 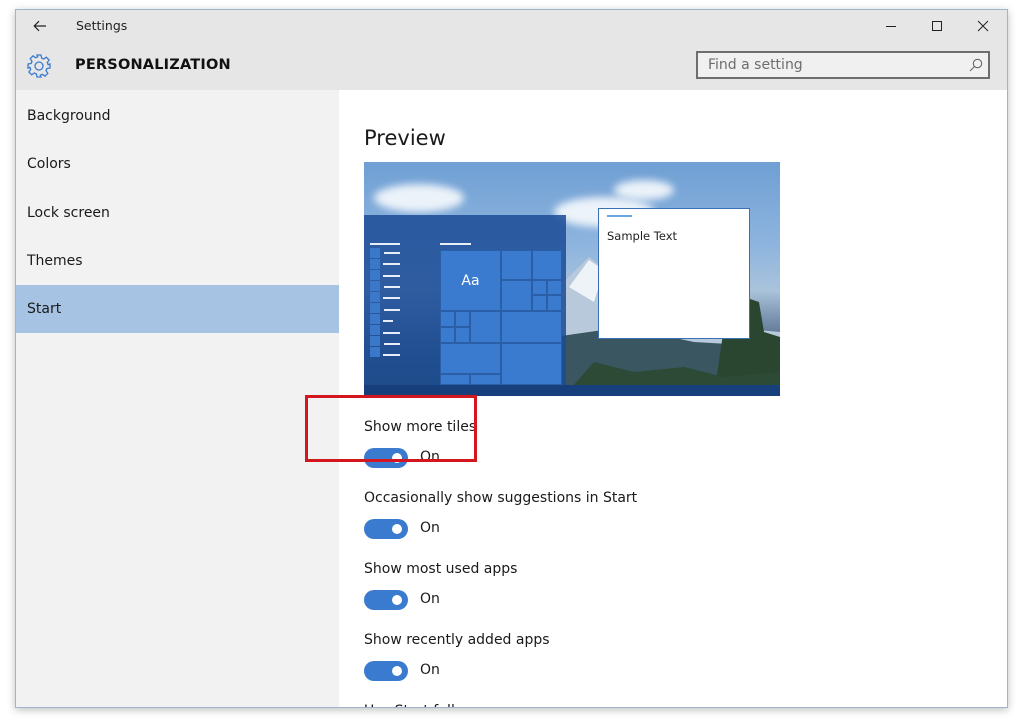 What do you see at coordinates (441, 569) in the screenshot?
I see `setting-label-most-used-apps: Show most used apps` at bounding box center [441, 569].